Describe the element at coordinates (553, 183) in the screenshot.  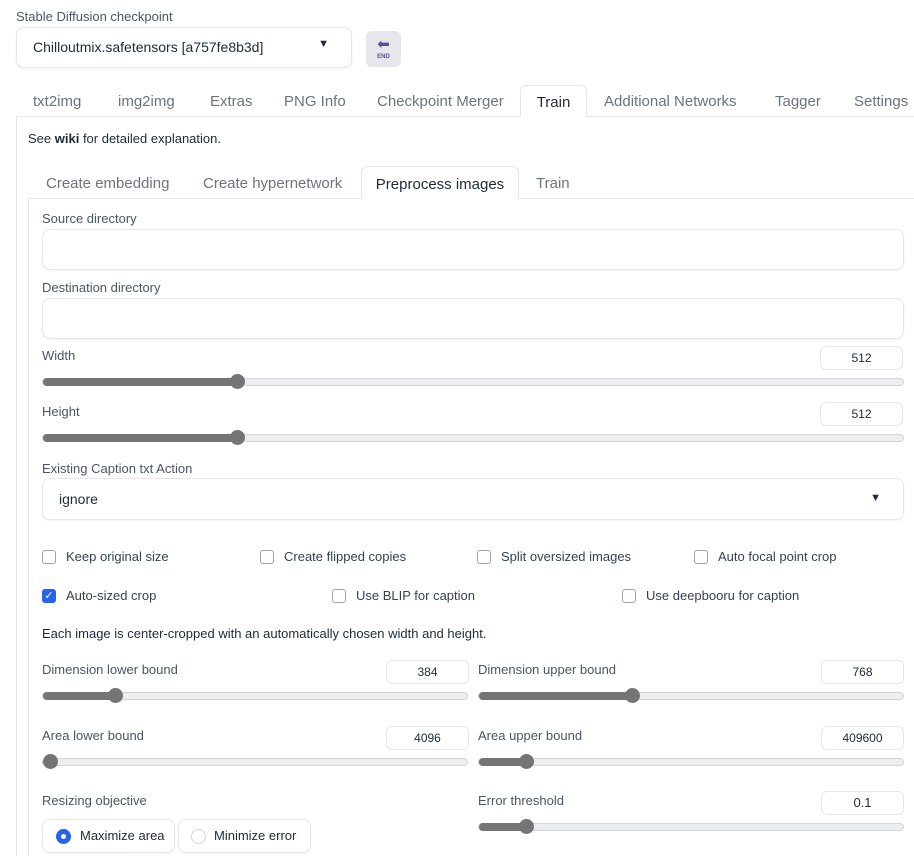
I see `subtab-train: Train` at that location.